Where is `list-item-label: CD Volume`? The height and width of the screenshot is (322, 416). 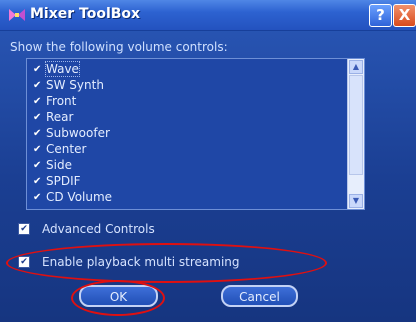 list-item-label: CD Volume is located at coordinates (79, 197).